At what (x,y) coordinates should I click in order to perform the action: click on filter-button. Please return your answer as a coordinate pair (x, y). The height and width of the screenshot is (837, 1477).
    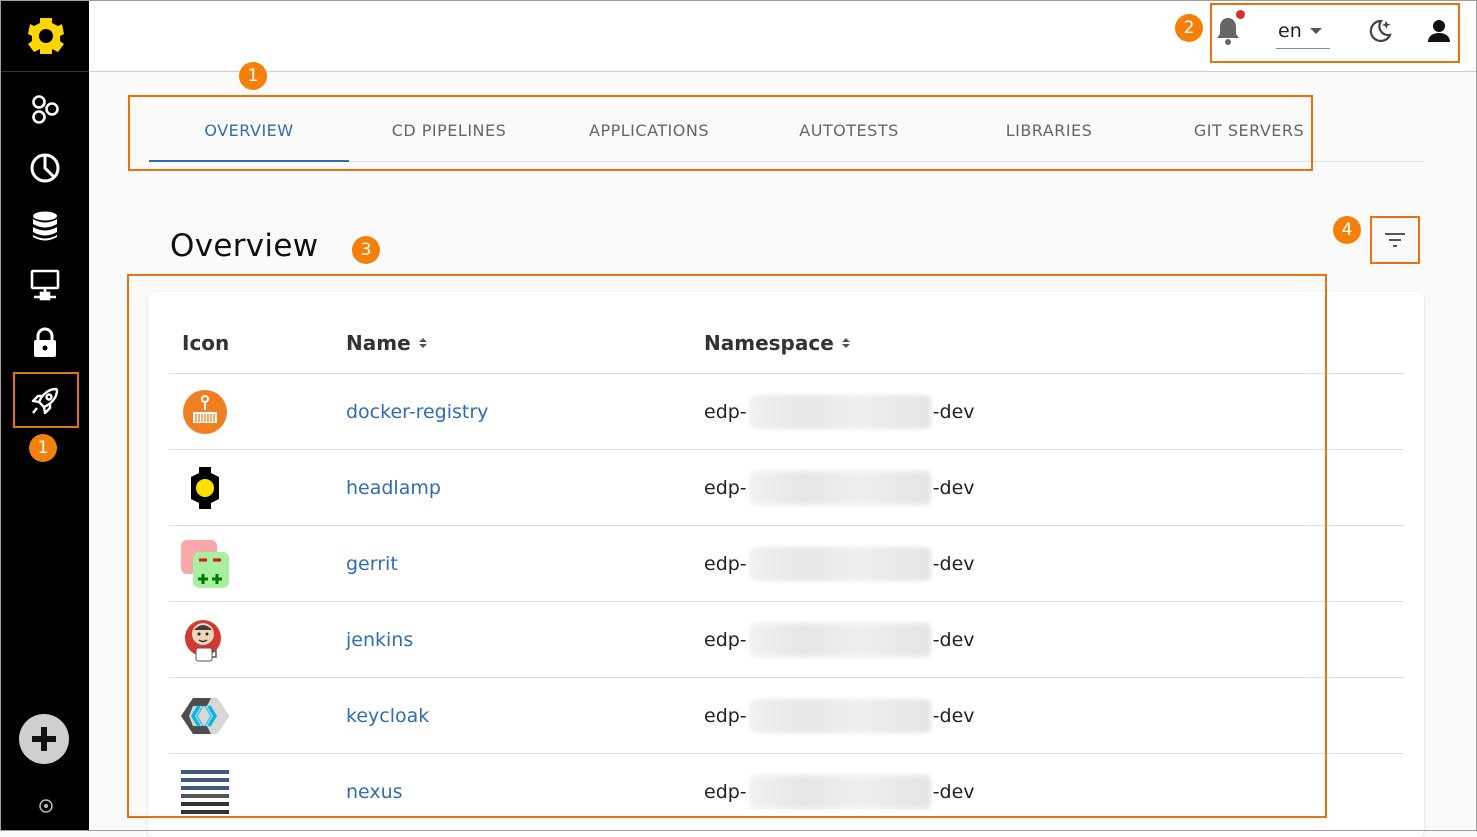
    Looking at the image, I should click on (1395, 240).